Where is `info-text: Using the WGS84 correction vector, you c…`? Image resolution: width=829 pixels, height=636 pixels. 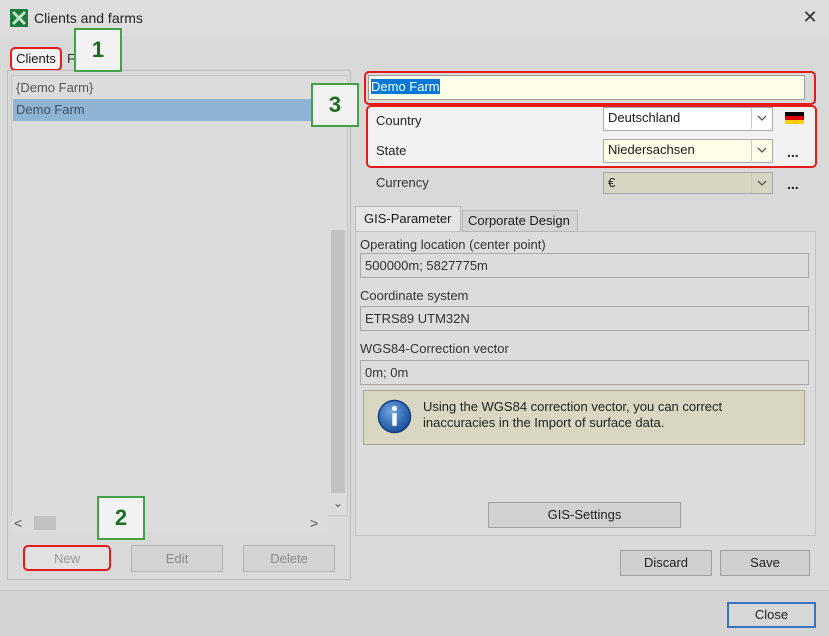
info-text: Using the WGS84 correction vector, you c… is located at coordinates (603, 415).